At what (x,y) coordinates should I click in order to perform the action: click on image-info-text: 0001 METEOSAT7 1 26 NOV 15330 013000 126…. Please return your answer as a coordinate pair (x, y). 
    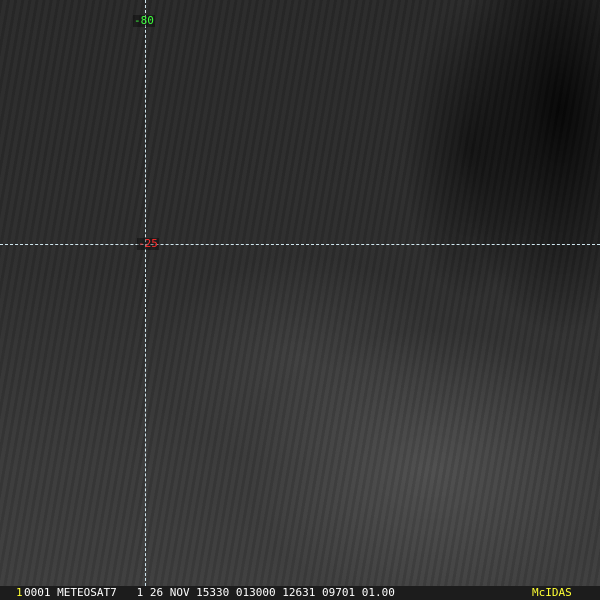
    Looking at the image, I should click on (209, 592).